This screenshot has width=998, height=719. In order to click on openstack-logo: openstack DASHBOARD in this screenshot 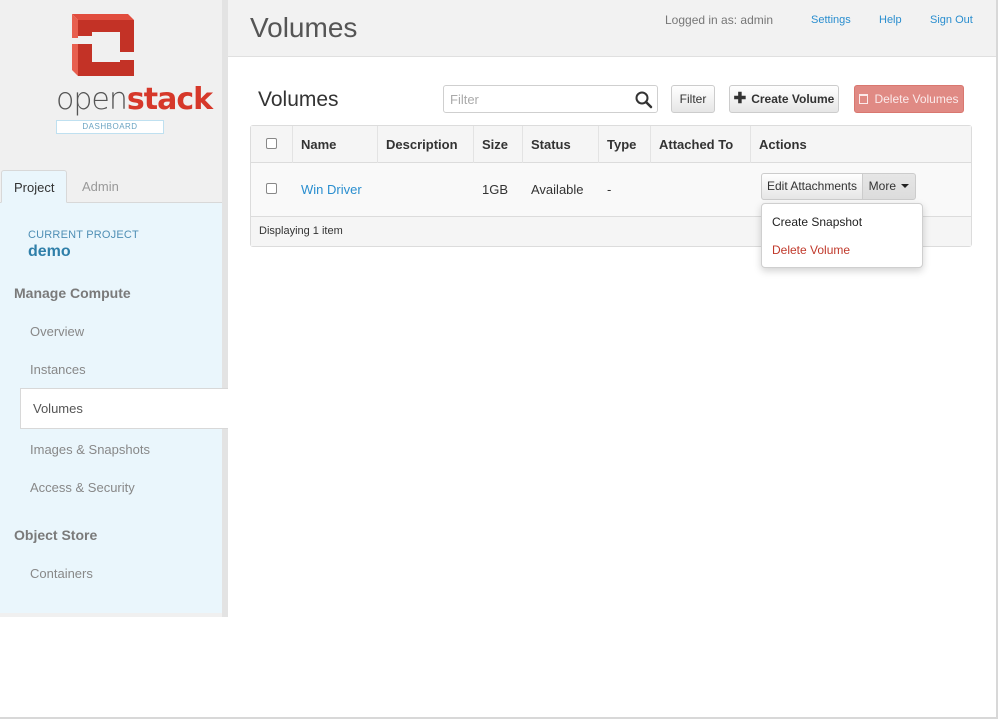, I will do `click(131, 74)`.